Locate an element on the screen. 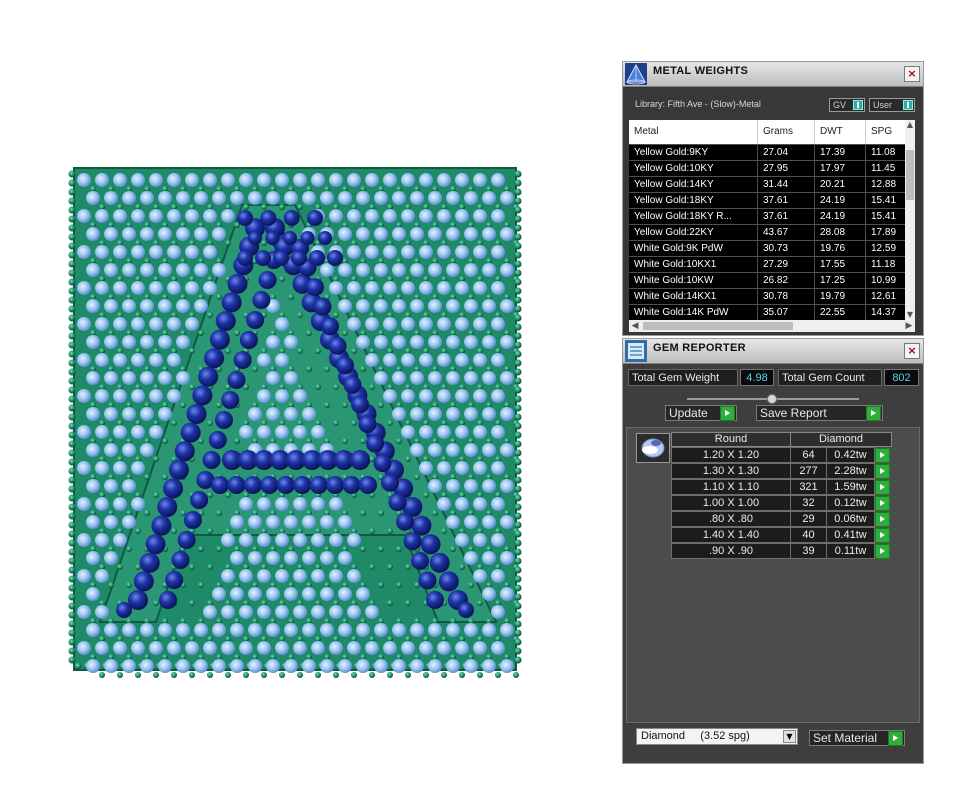  metal-weights-titlebar: METAL WEIGHTS × is located at coordinates (773, 74).